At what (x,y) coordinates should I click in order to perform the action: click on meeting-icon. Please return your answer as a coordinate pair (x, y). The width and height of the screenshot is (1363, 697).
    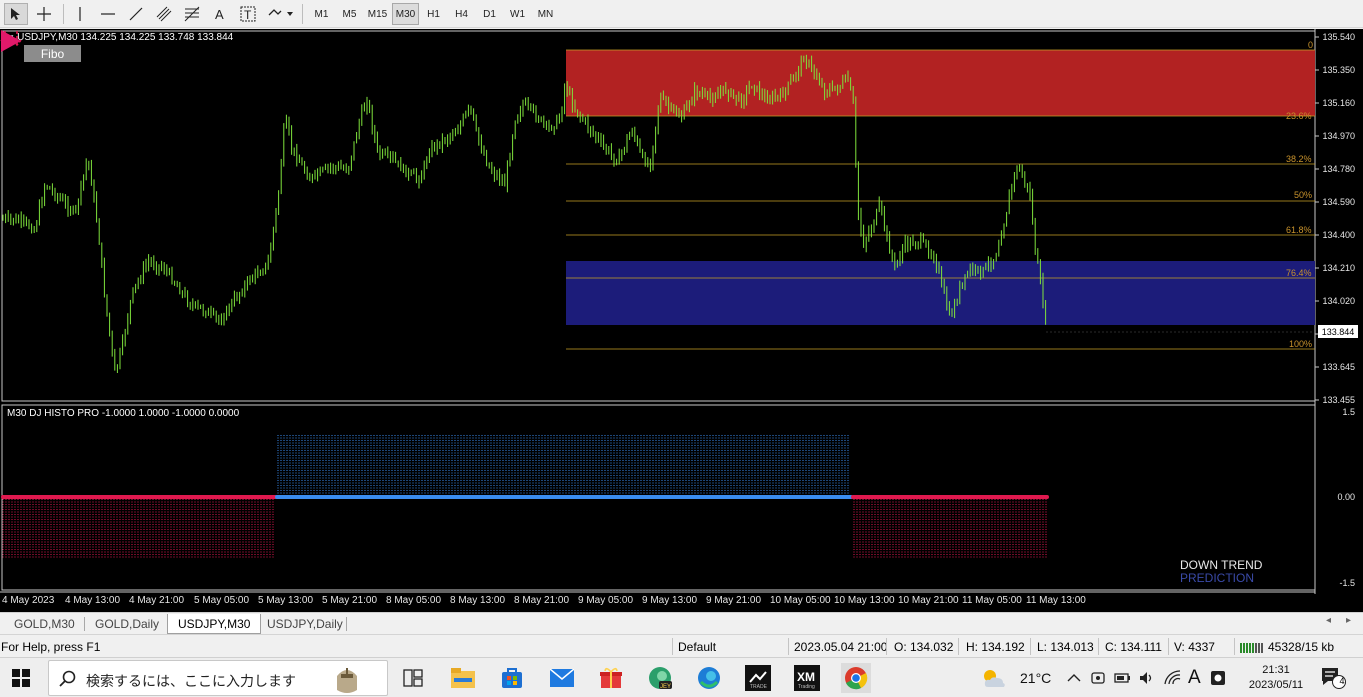
    Looking at the image, I should click on (1098, 678).